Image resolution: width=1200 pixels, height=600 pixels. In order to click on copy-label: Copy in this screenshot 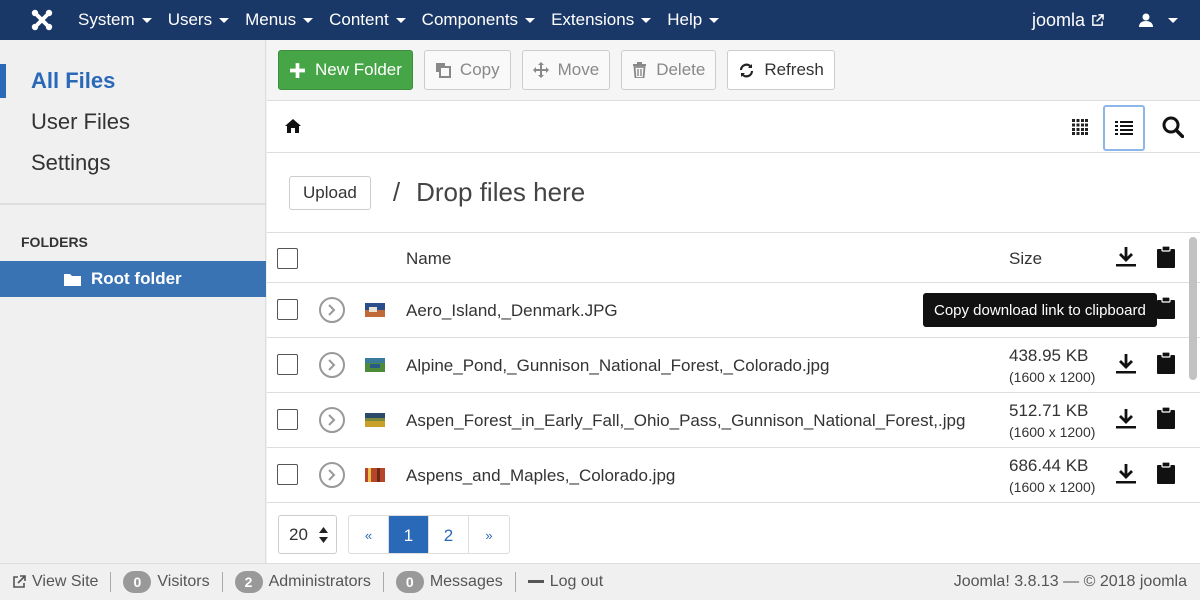, I will do `click(479, 69)`.